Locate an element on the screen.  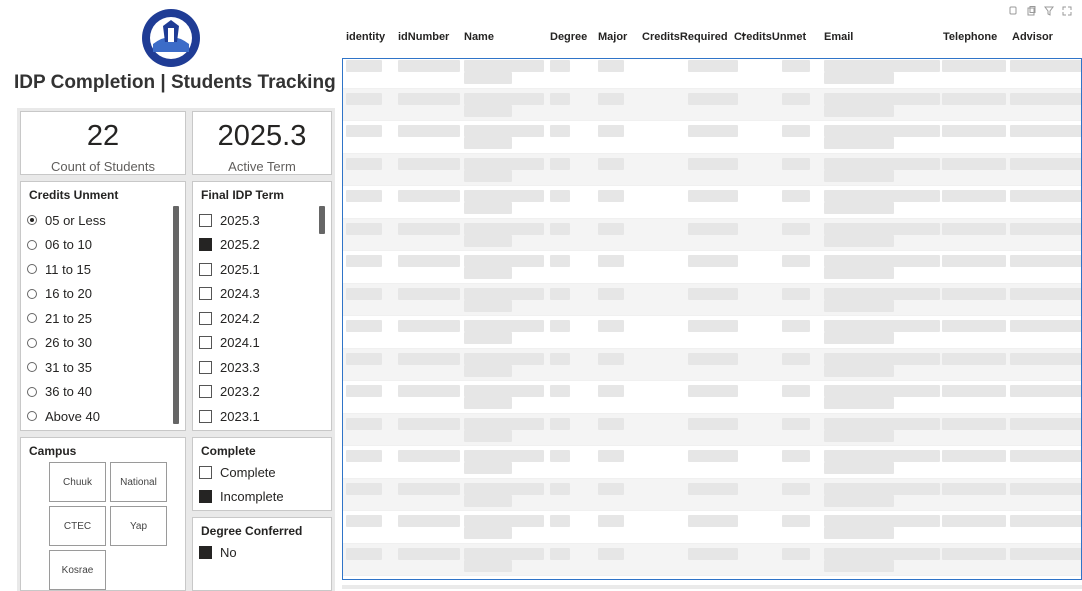
slicer-title: Campus is located at coordinates (53, 451).